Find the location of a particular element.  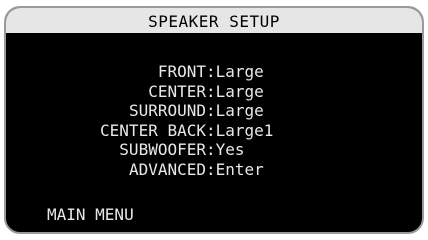

menu-item-center: CENTER: Large is located at coordinates (214, 92).